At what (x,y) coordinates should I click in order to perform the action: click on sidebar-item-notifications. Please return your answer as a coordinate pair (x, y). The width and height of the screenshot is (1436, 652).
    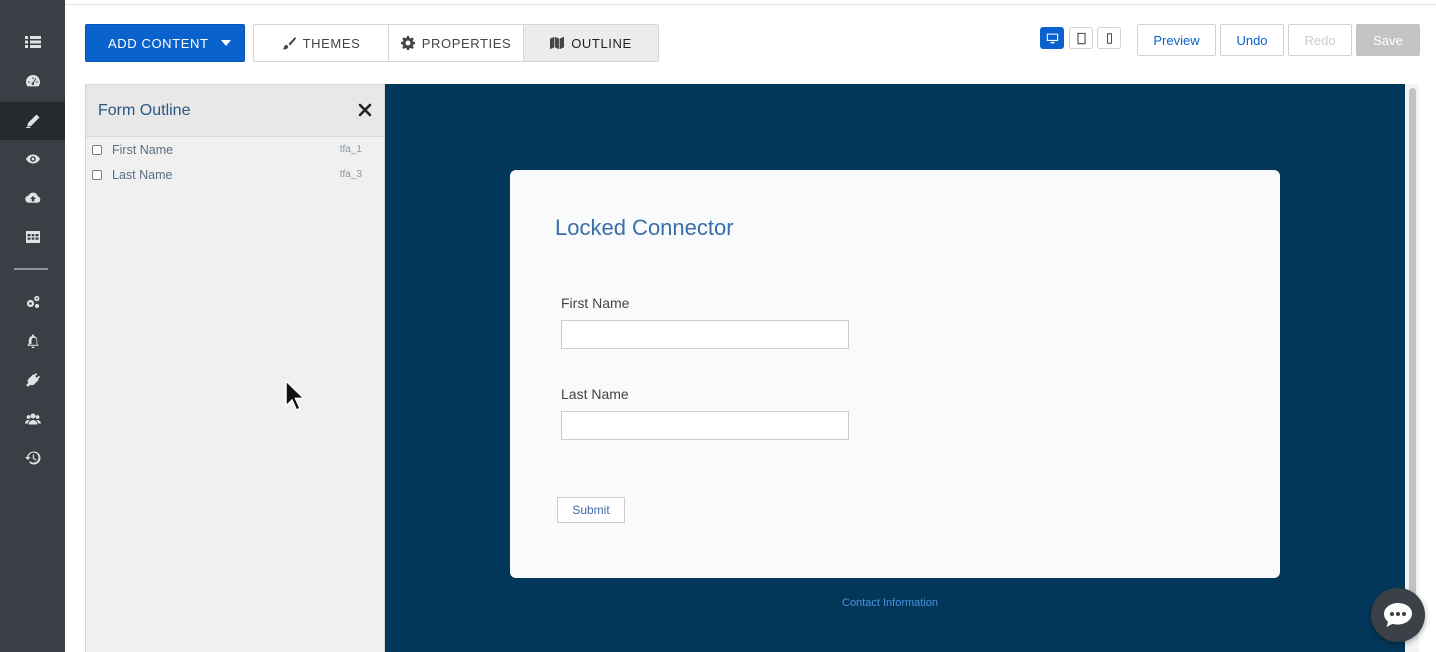
    Looking at the image, I should click on (32, 341).